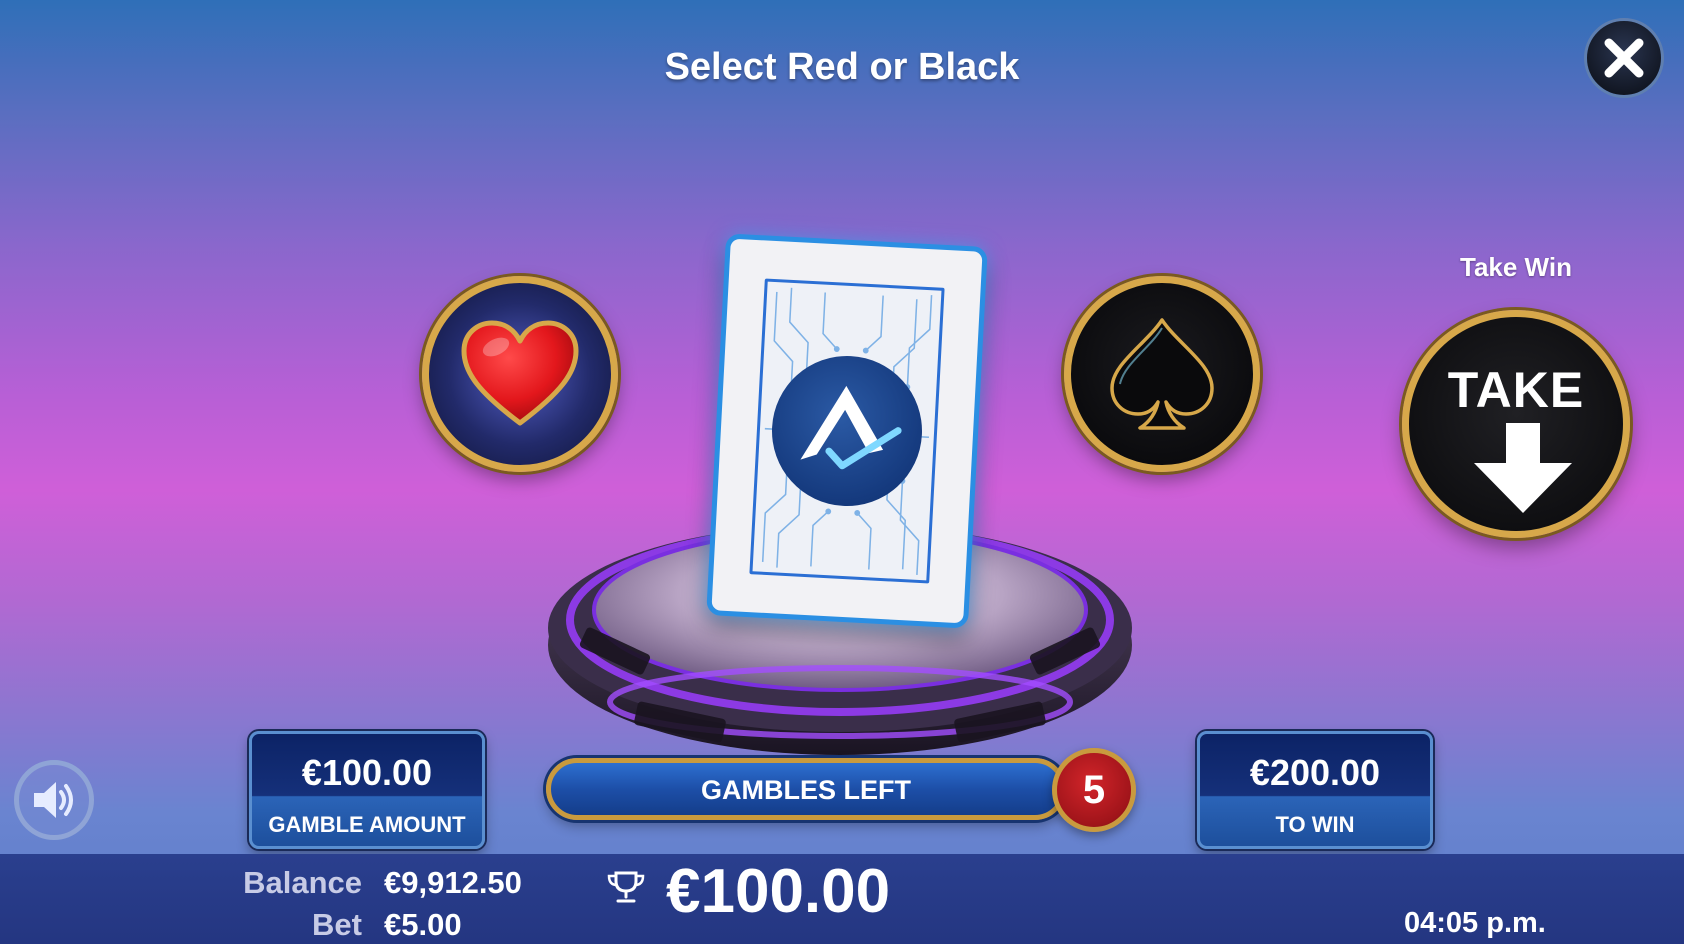  I want to click on red-choice-button, so click(520, 374).